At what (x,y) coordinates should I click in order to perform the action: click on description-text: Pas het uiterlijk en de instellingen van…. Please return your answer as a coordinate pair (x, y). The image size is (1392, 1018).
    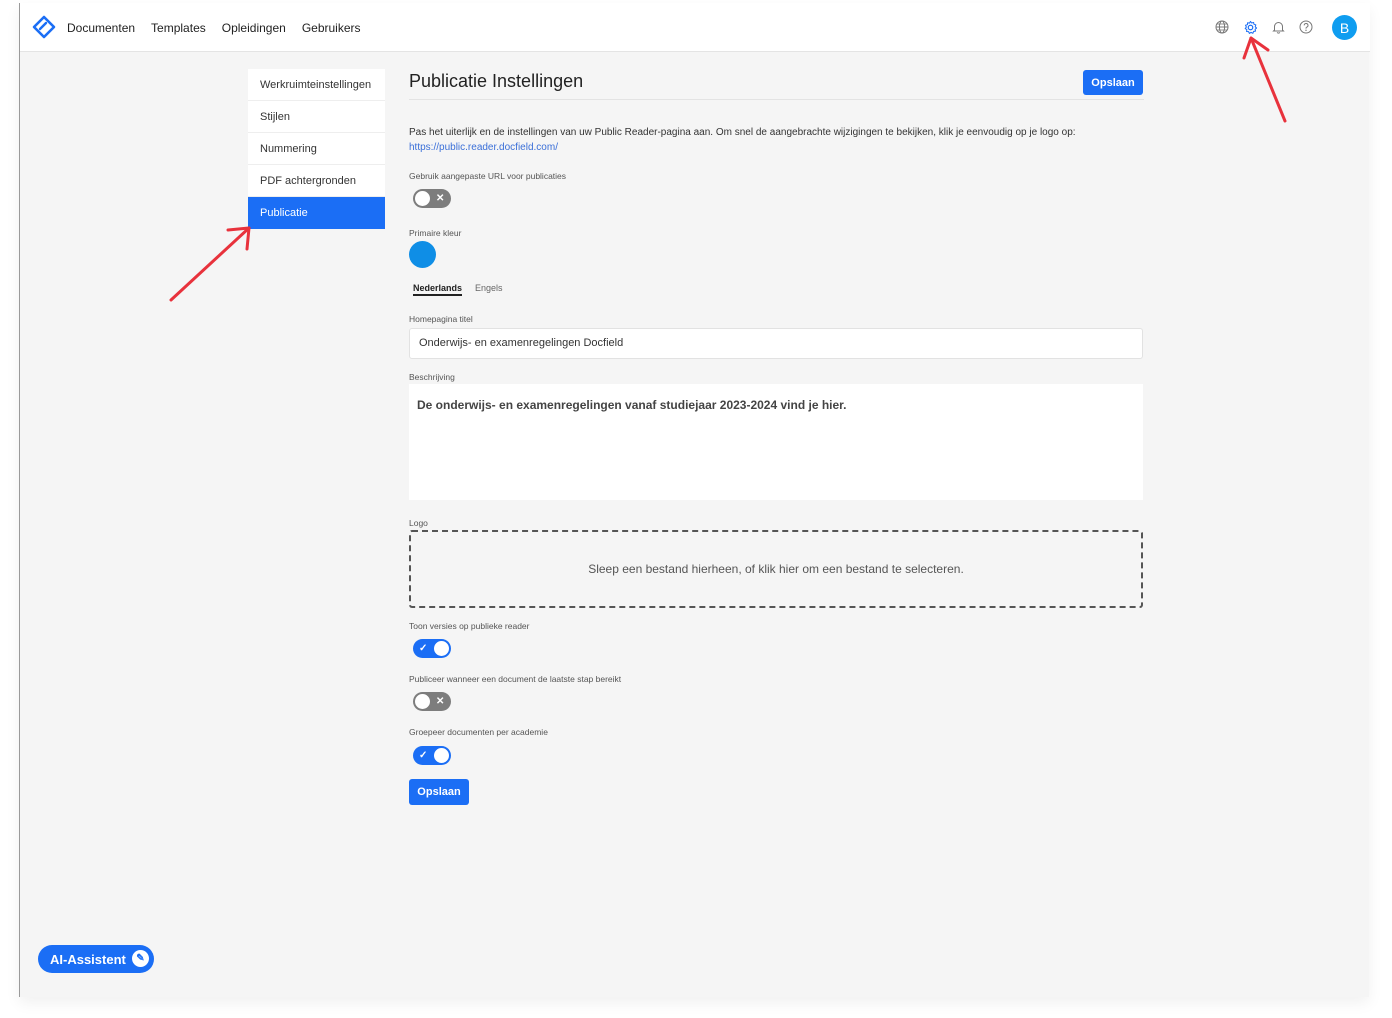
    Looking at the image, I should click on (742, 132).